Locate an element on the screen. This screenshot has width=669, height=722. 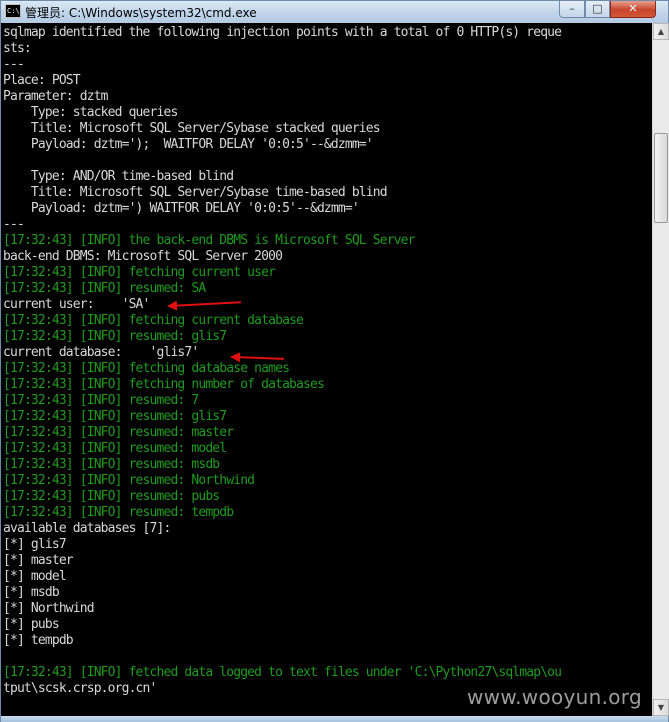
console-line: [17:32:43] [INFO] resumed: msdb is located at coordinates (111, 464).